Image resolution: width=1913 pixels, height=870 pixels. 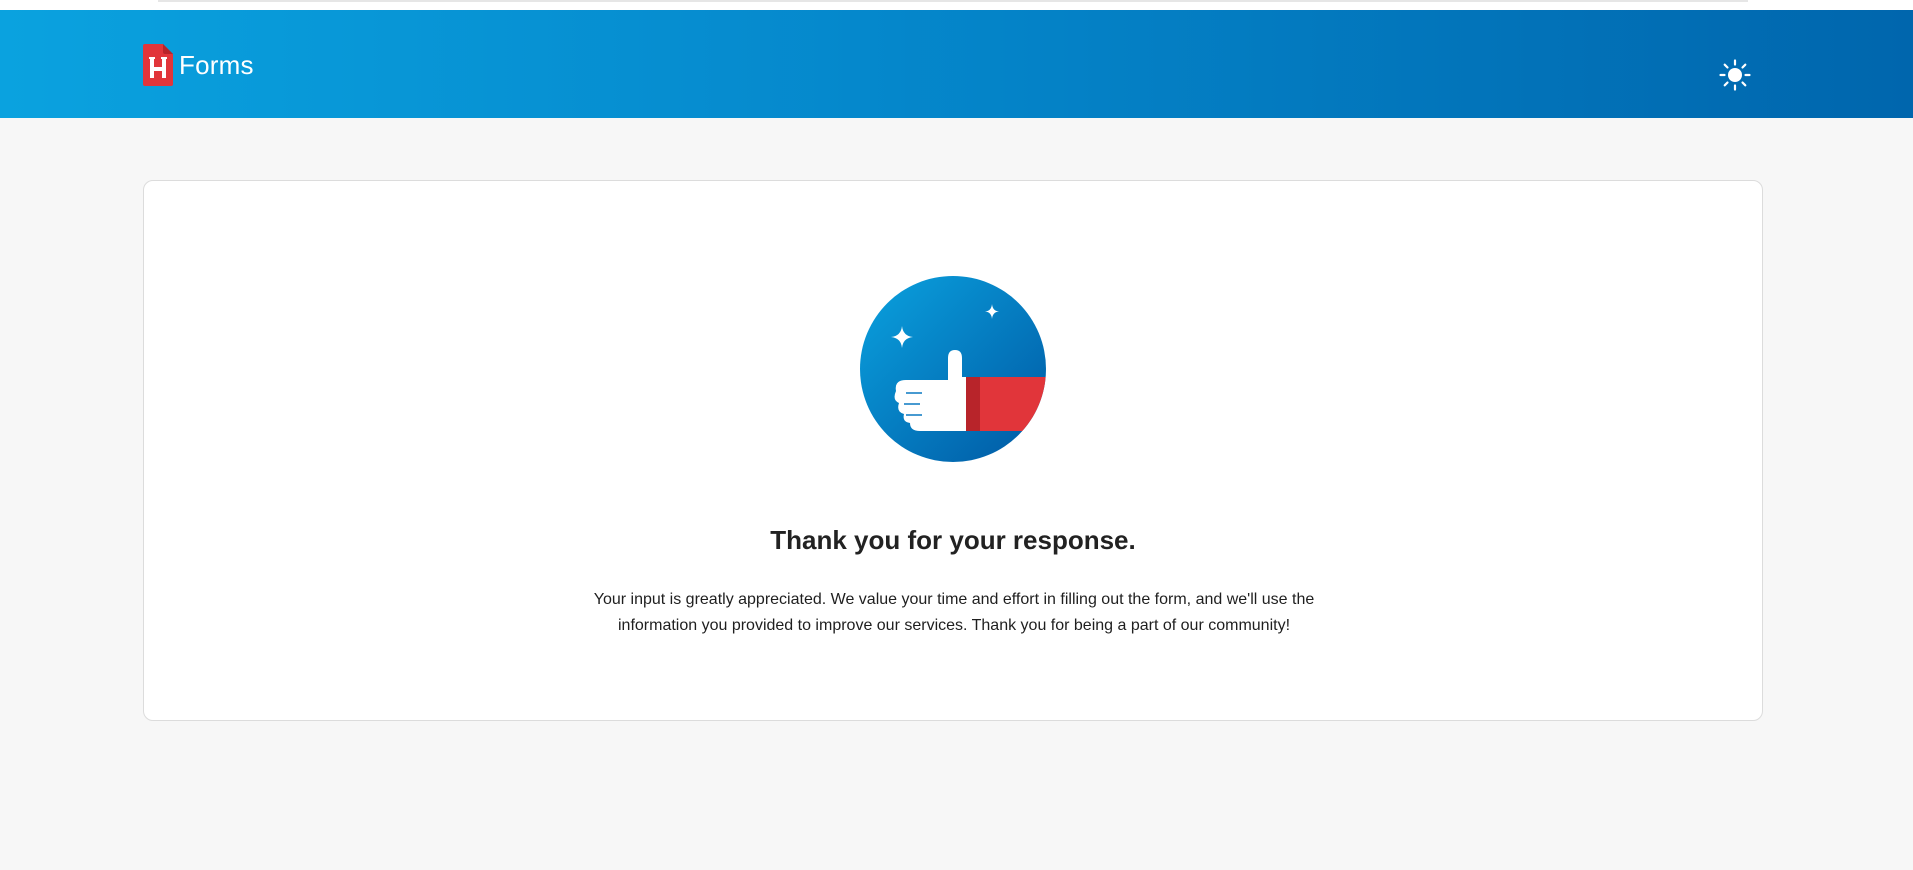 I want to click on brand-link: Forms, so click(x=198, y=65).